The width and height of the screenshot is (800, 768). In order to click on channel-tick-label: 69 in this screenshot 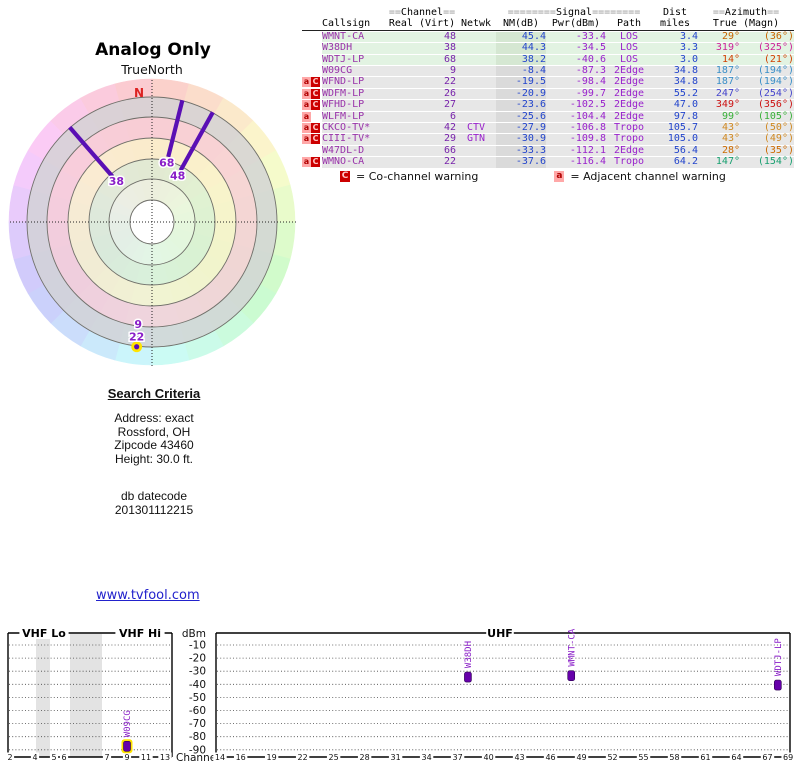, I will do `click(788, 757)`.